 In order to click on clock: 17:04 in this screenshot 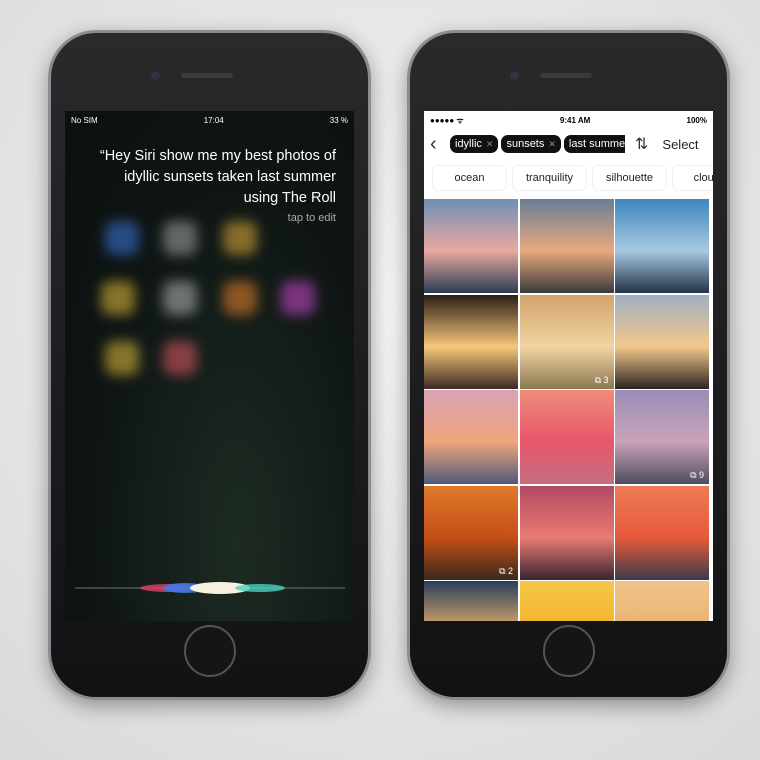, I will do `click(213, 120)`.